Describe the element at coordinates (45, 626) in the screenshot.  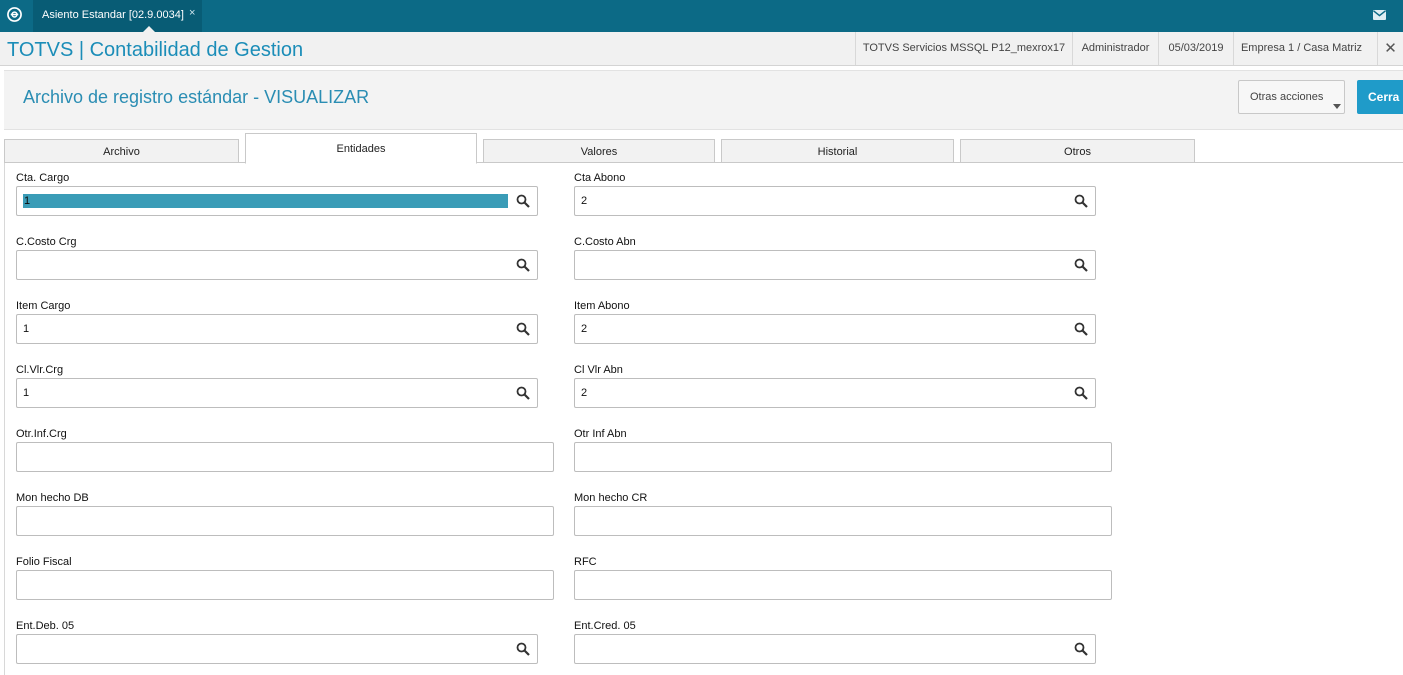
I see `ent-deb-05-label: Ent.Deb. 05` at that location.